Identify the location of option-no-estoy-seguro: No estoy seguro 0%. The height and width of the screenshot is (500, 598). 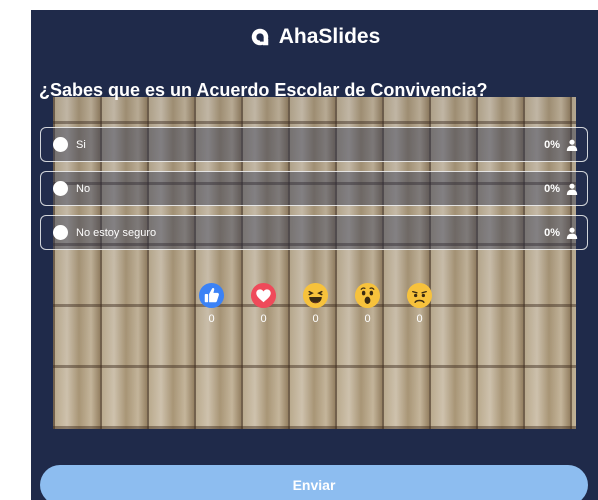
(314, 232).